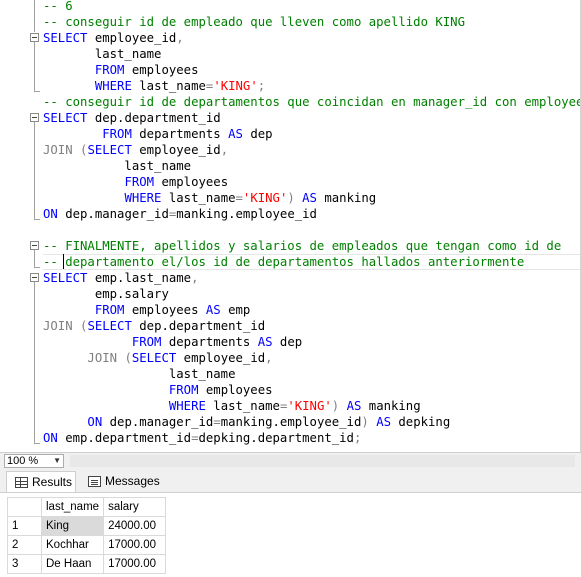 This screenshot has width=581, height=577. What do you see at coordinates (180, 134) in the screenshot?
I see `code-token: departments` at bounding box center [180, 134].